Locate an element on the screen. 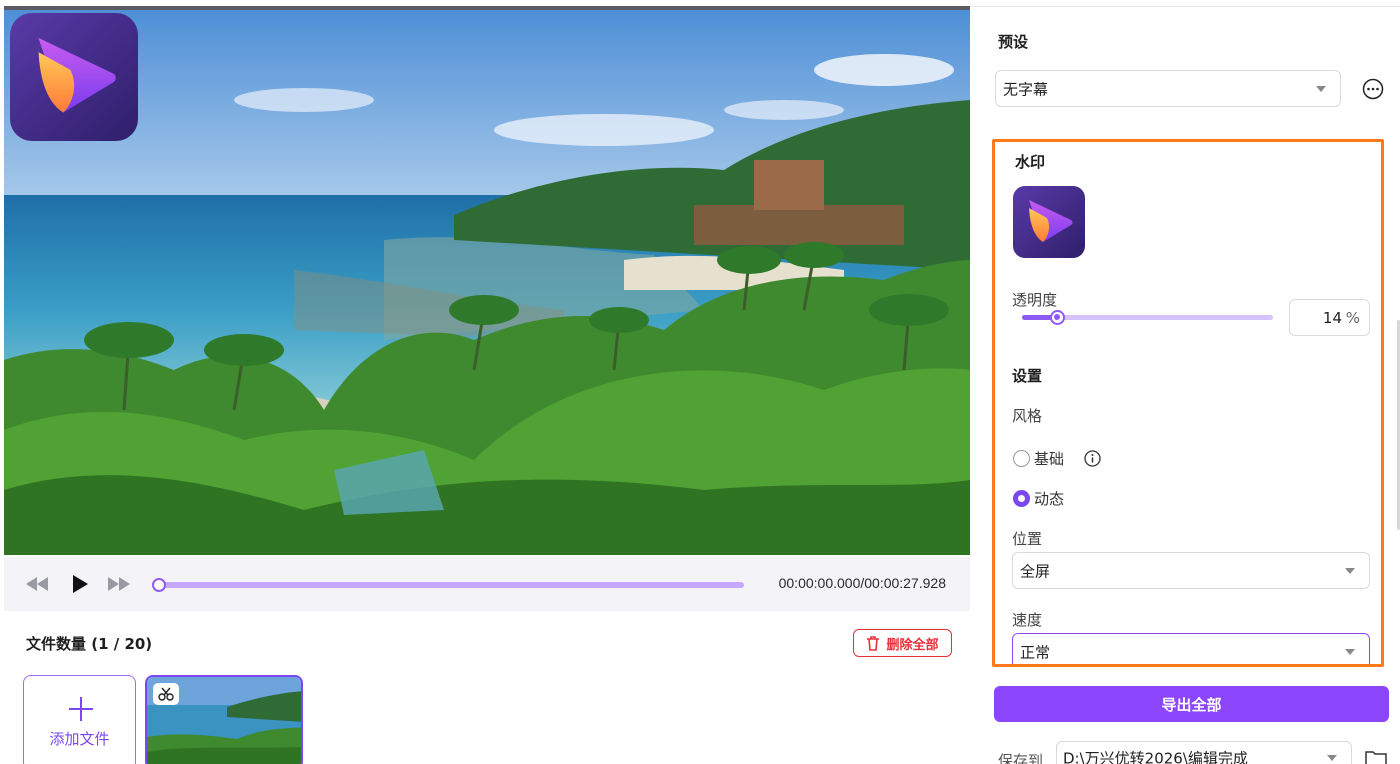  watermark-image is located at coordinates (1049, 222).